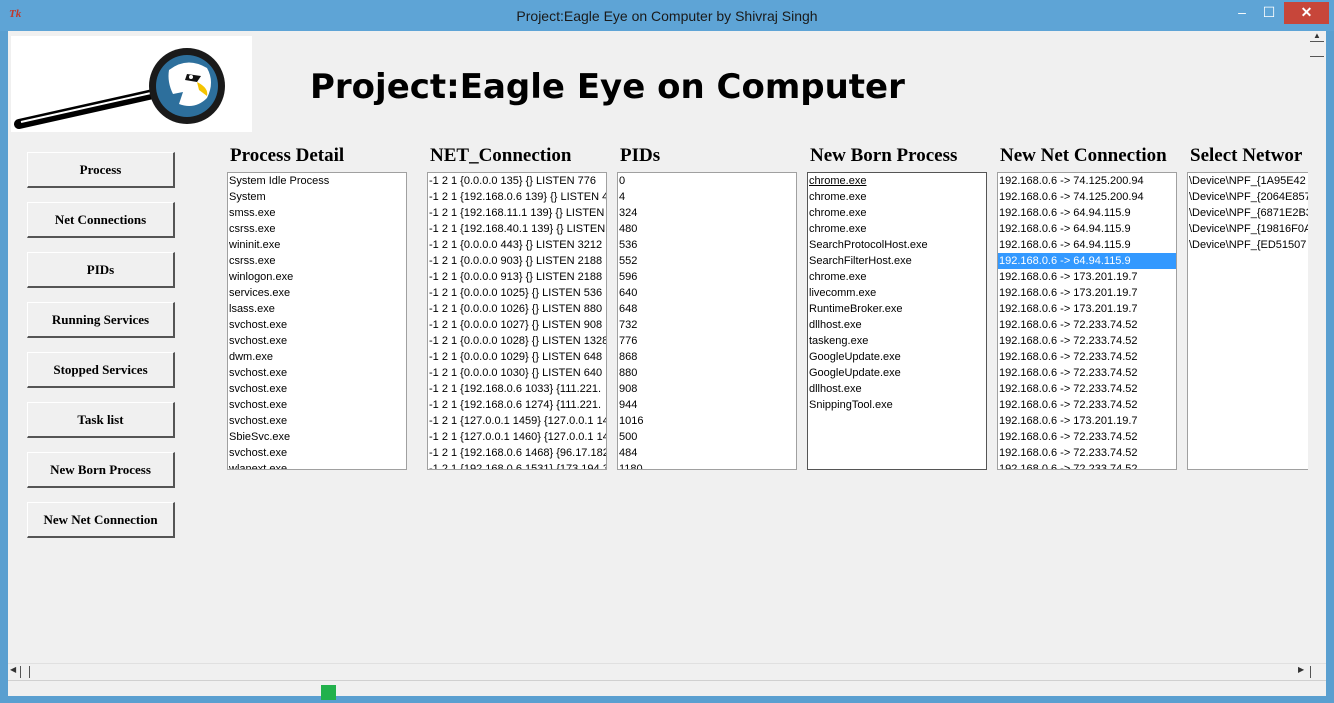  What do you see at coordinates (101, 370) in the screenshot?
I see `stopped-services-button: Stopped Services` at bounding box center [101, 370].